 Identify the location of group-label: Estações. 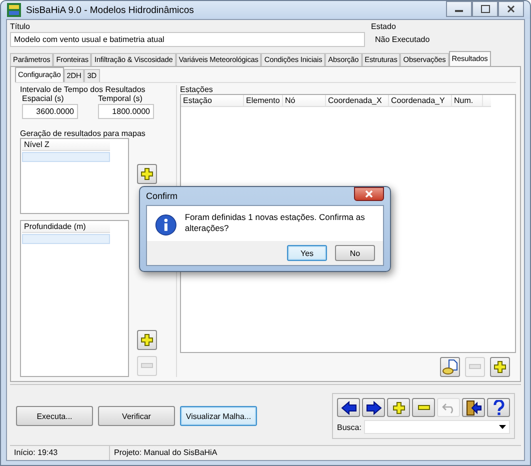
(197, 89).